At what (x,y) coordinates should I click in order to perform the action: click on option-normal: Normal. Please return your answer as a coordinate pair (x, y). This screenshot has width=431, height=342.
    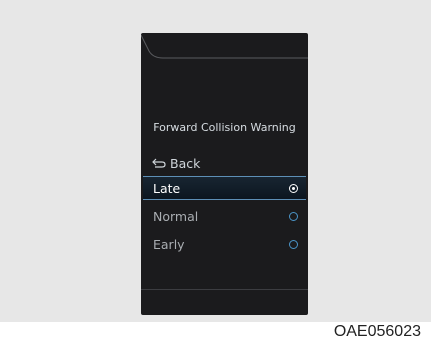
    Looking at the image, I should click on (224, 216).